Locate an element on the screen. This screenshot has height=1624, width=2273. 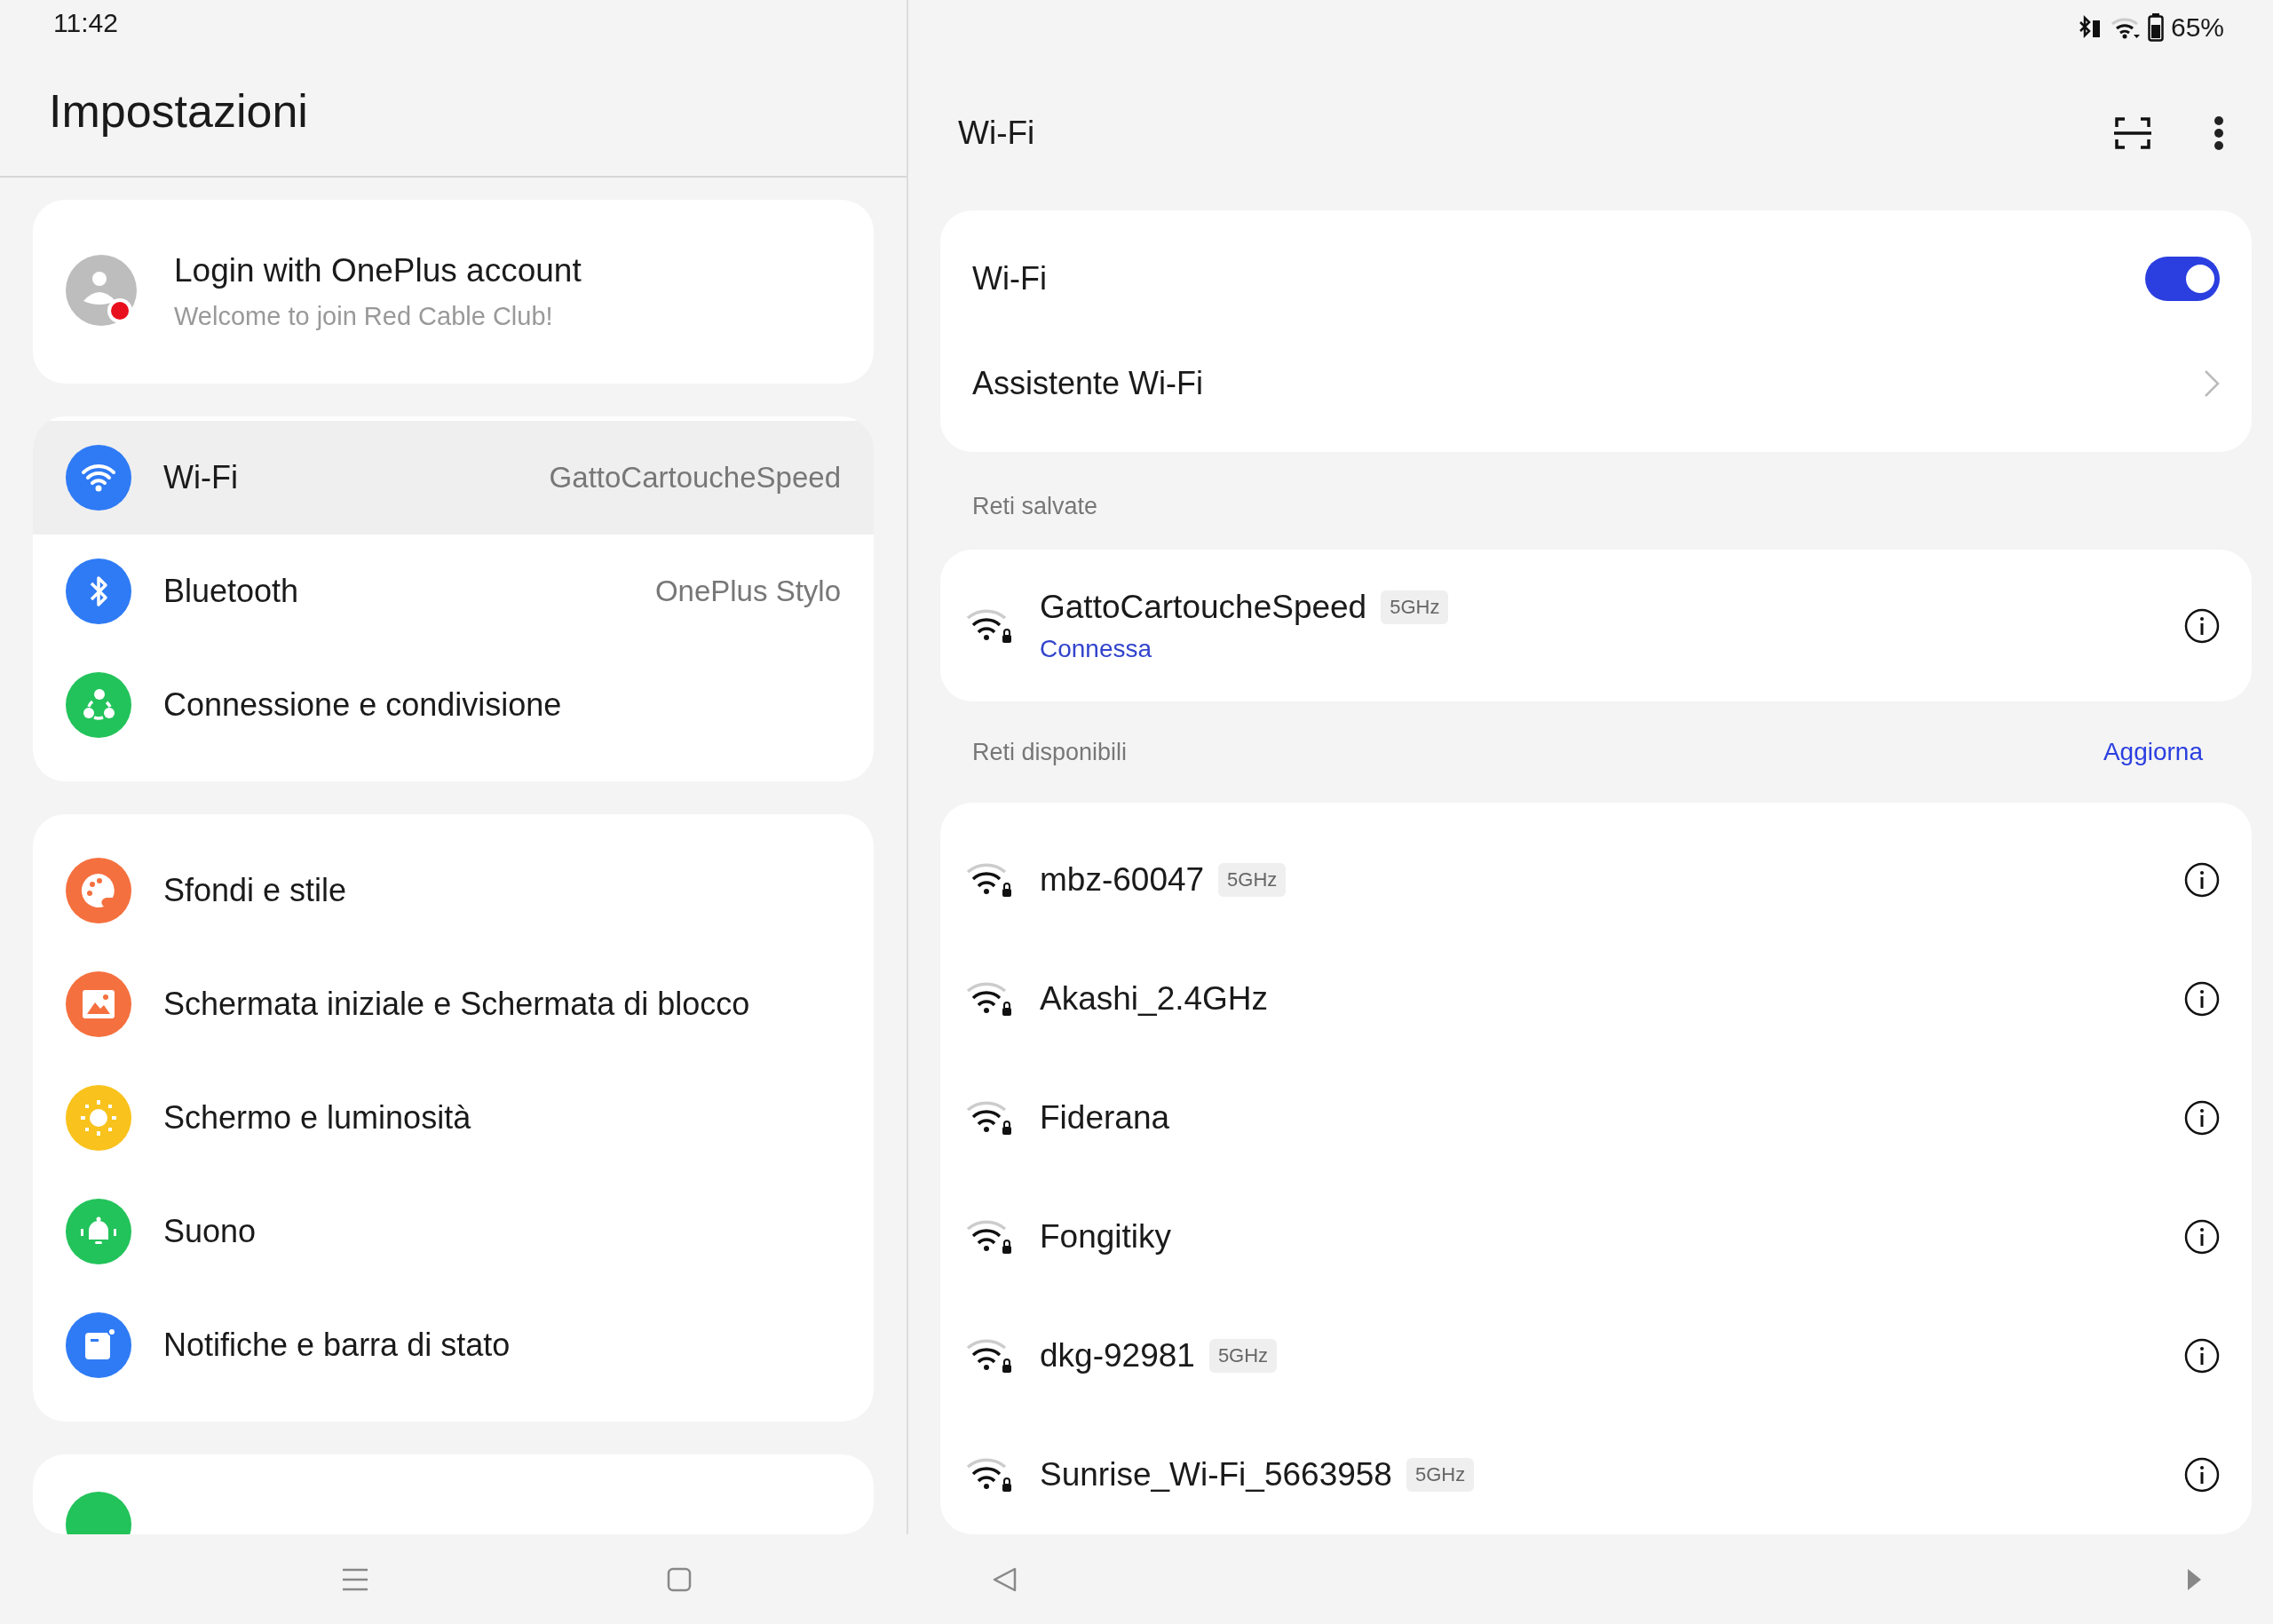
settings-item: Schermata iniziale e Schermata di blocco is located at coordinates (453, 1004).